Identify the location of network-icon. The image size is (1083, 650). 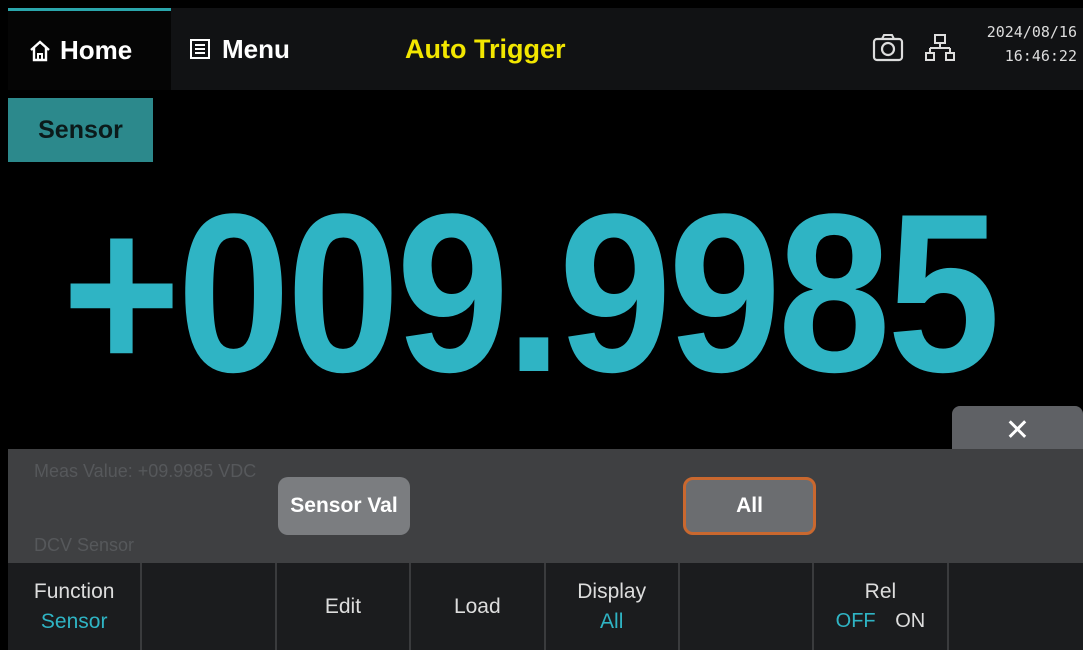
(940, 48).